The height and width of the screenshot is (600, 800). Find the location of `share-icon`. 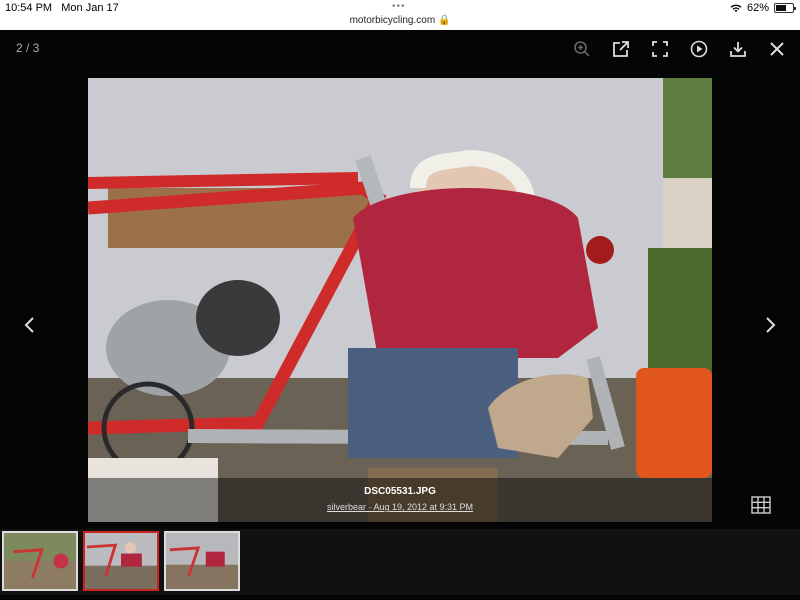

share-icon is located at coordinates (621, 49).